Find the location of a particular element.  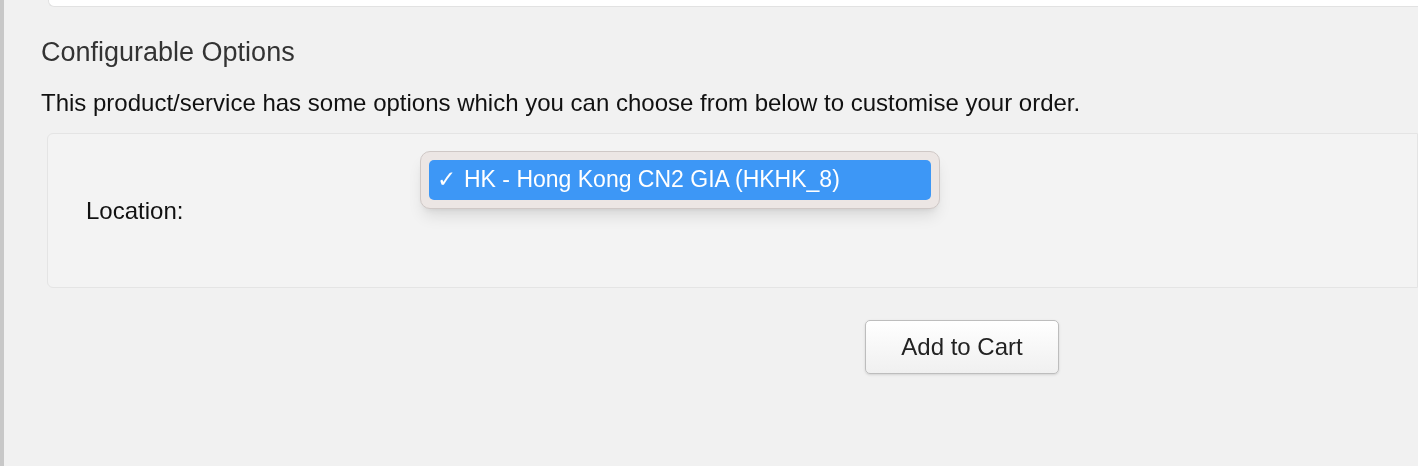

section-title: Configurable Options is located at coordinates (168, 52).